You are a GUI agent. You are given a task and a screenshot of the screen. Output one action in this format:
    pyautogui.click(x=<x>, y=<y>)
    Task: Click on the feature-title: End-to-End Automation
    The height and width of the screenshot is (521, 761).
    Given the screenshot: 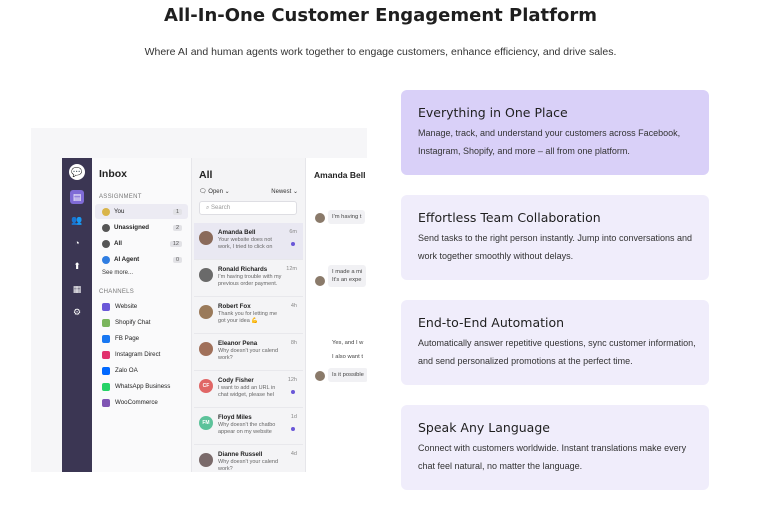 What is the action you would take?
    pyautogui.click(x=491, y=322)
    